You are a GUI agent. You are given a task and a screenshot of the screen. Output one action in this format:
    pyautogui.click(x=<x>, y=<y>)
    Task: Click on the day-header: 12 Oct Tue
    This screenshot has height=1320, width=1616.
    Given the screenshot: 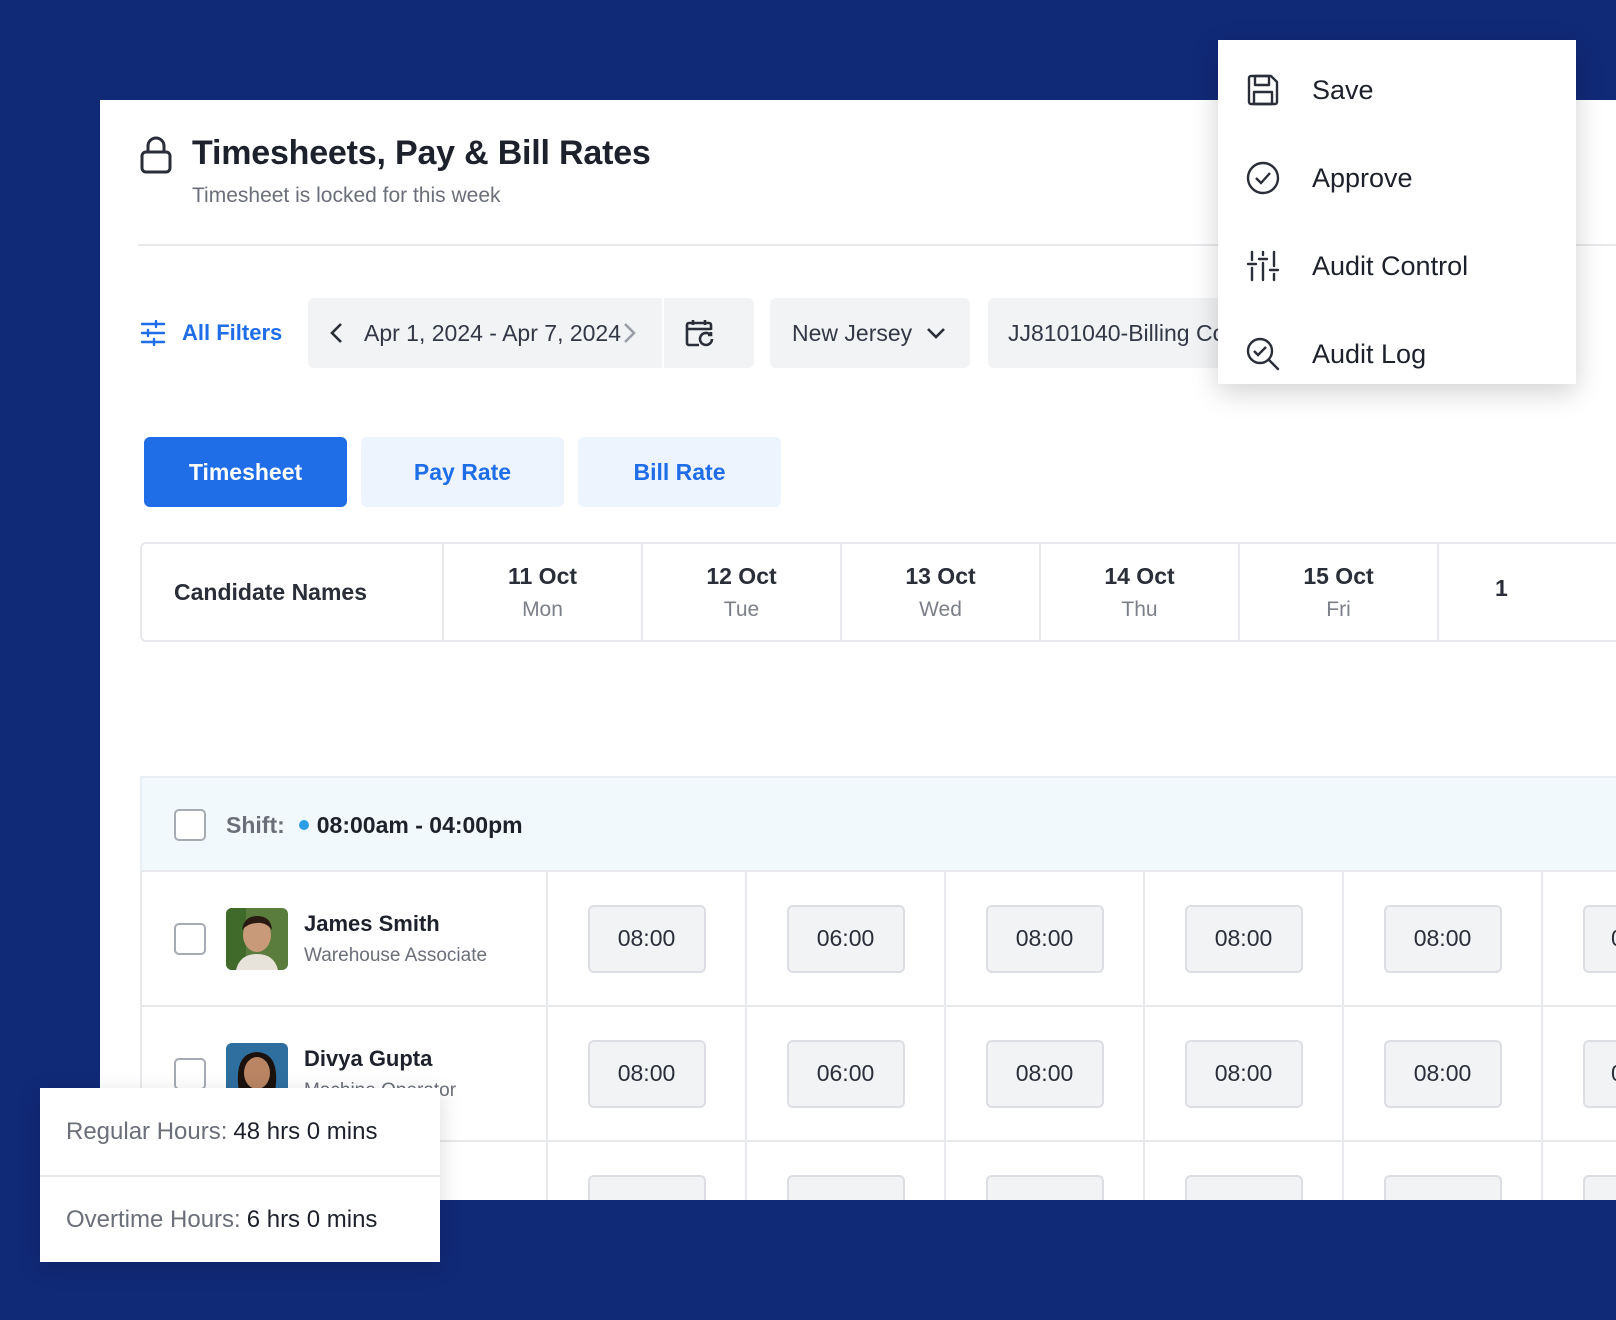 What is the action you would take?
    pyautogui.click(x=742, y=592)
    